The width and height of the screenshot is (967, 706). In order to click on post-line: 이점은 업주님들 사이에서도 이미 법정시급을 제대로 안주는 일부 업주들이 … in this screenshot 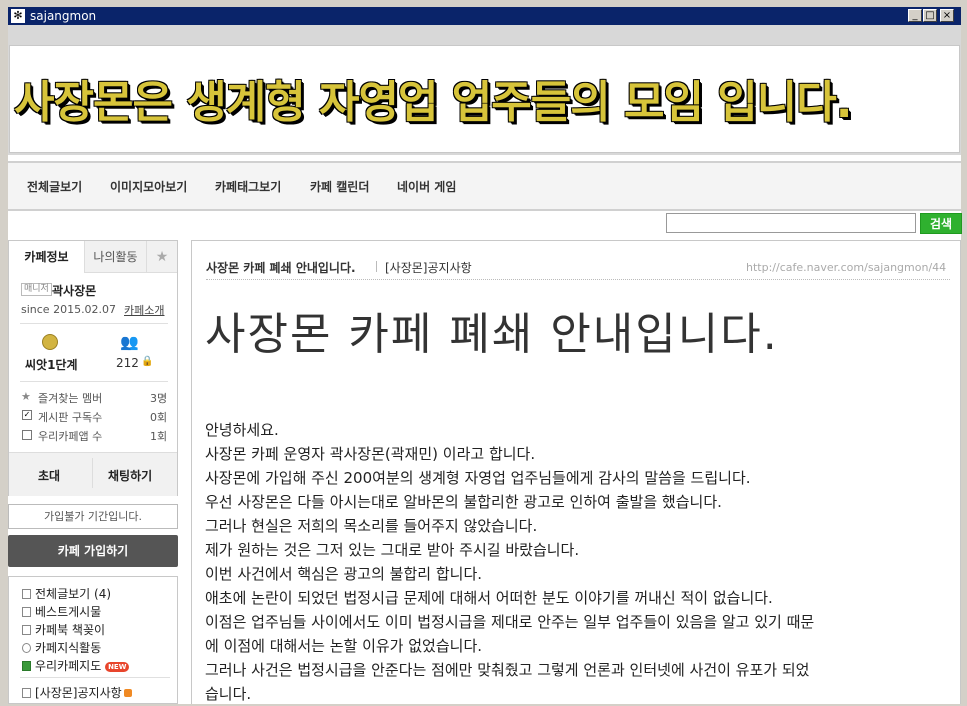, I will do `click(510, 622)`.